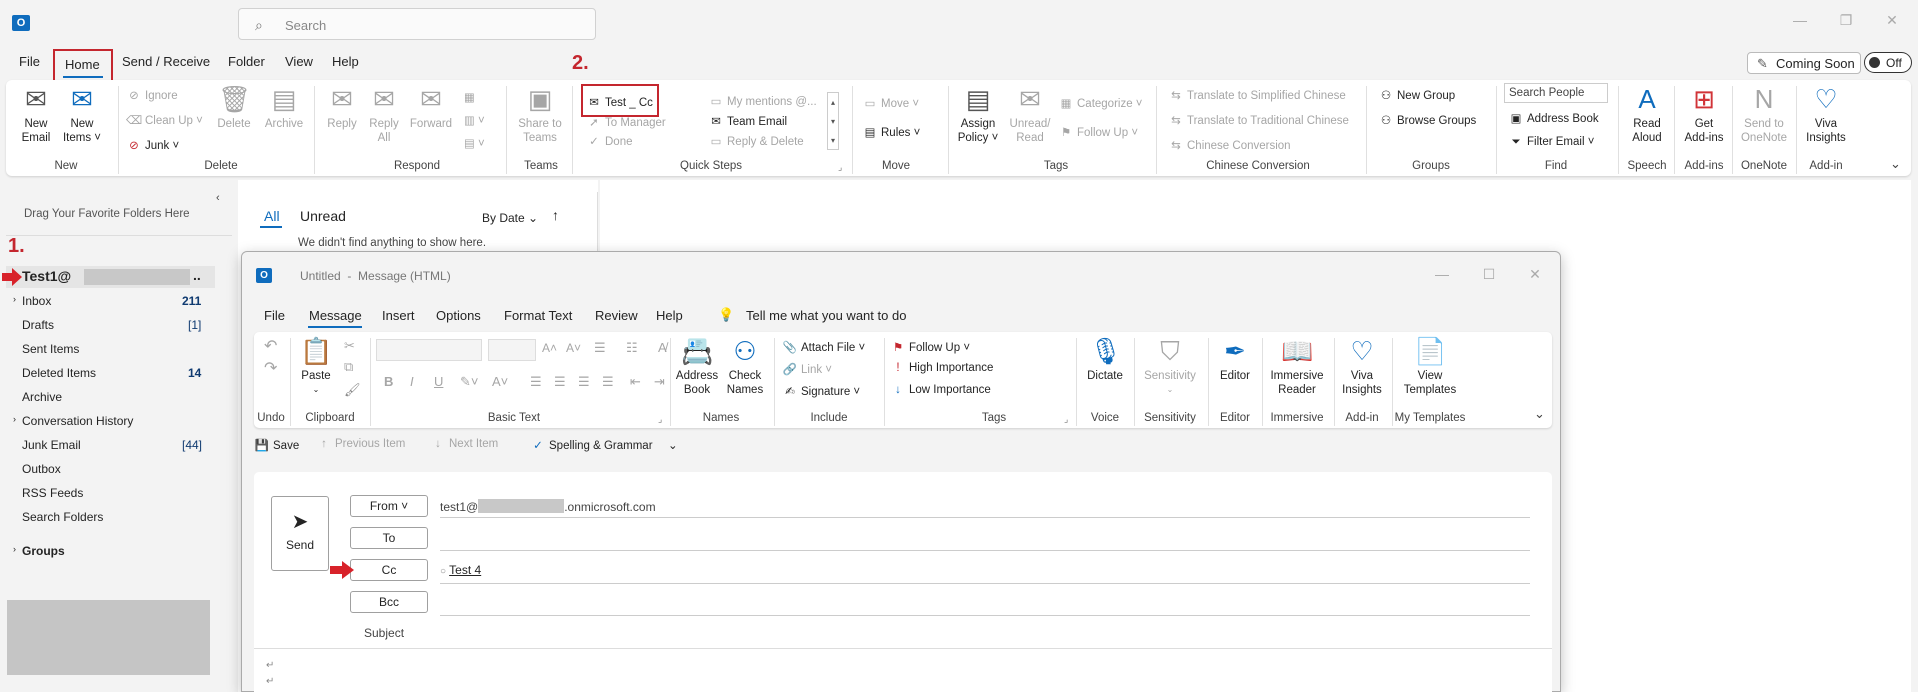 Image resolution: width=1918 pixels, height=692 pixels. Describe the element at coordinates (1888, 62) in the screenshot. I see `coming-soon-toggle: Off` at that location.